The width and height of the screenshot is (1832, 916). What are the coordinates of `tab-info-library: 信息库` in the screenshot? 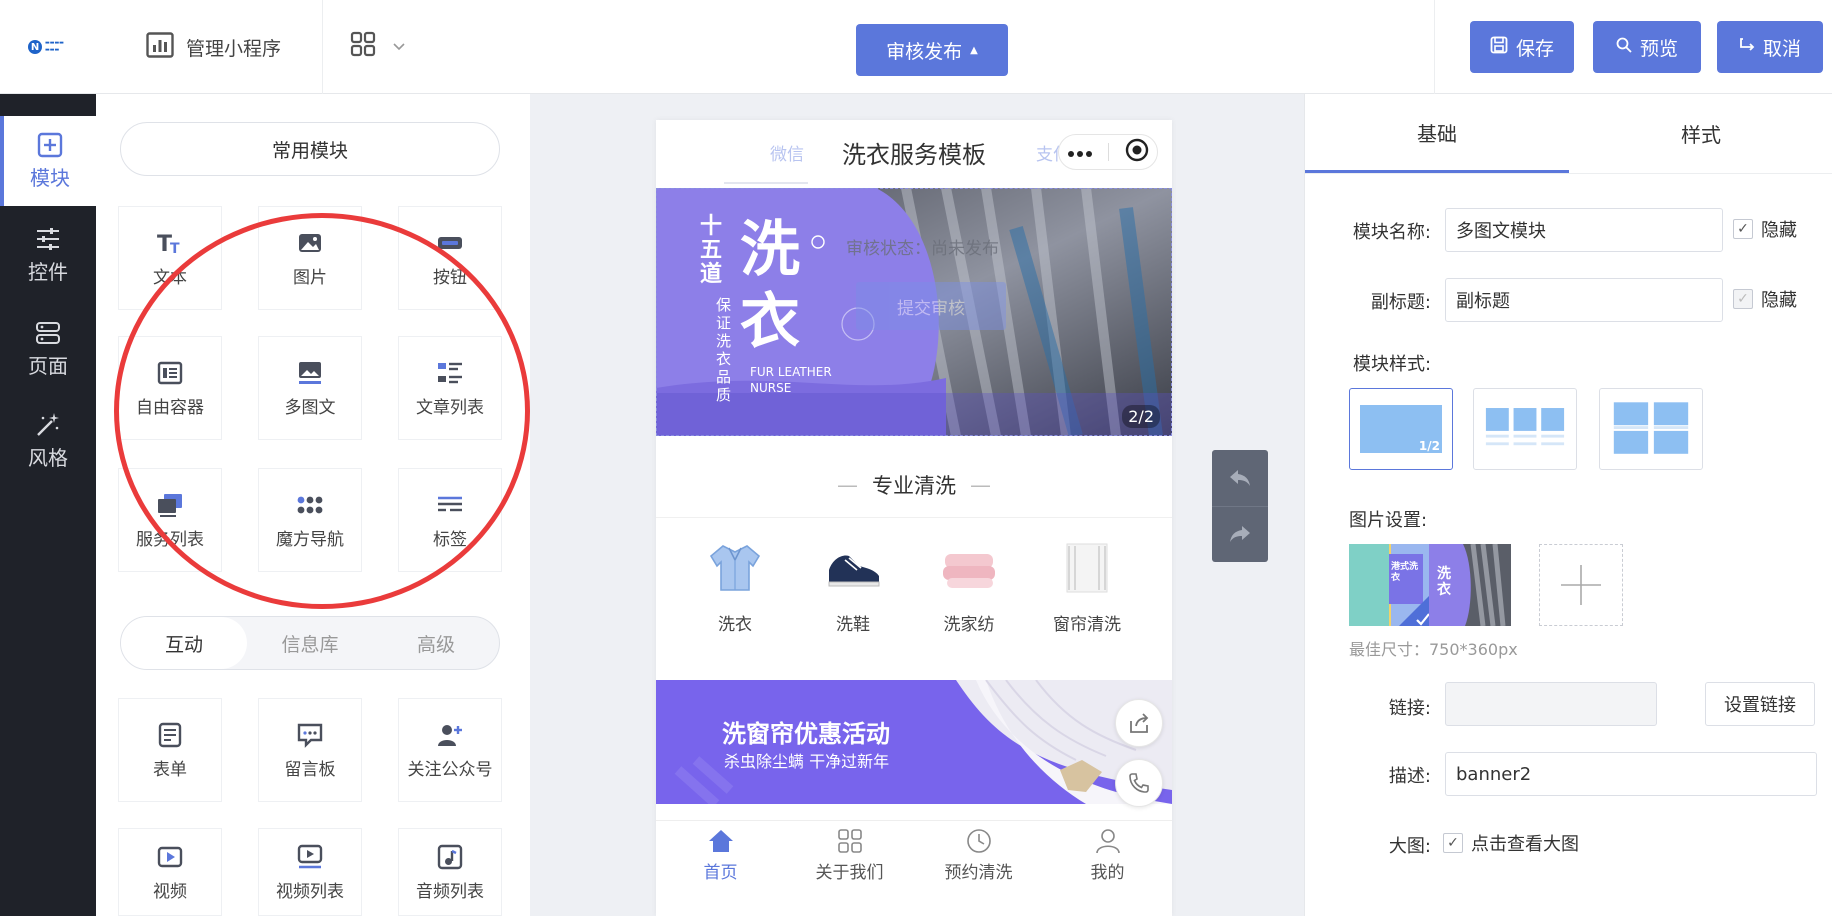 It's located at (310, 643).